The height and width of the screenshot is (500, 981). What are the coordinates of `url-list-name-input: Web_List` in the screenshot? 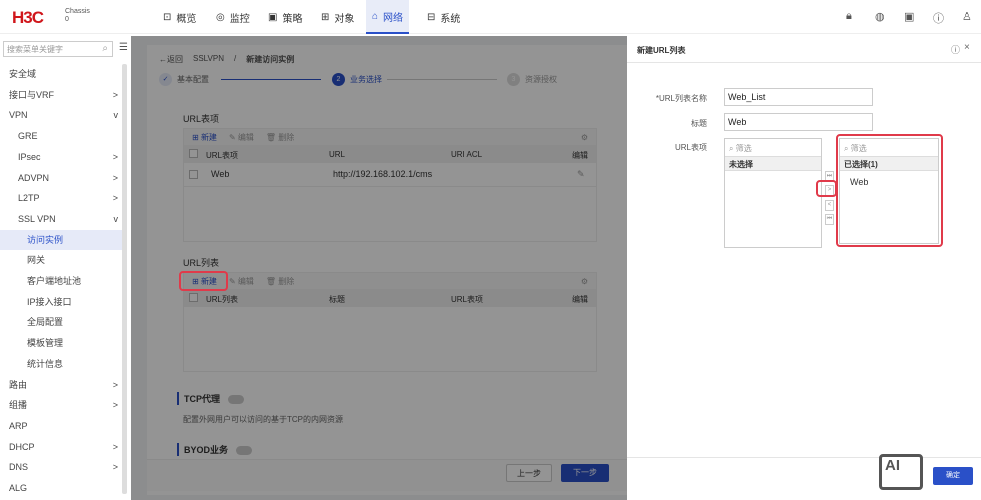 It's located at (798, 97).